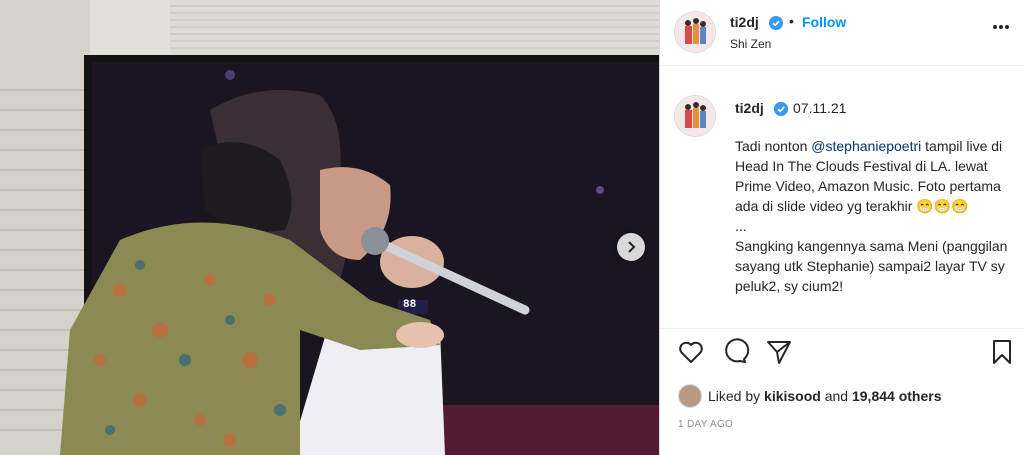 This screenshot has width=1024, height=455. Describe the element at coordinates (690, 396) in the screenshot. I see `liker-avatar` at that location.